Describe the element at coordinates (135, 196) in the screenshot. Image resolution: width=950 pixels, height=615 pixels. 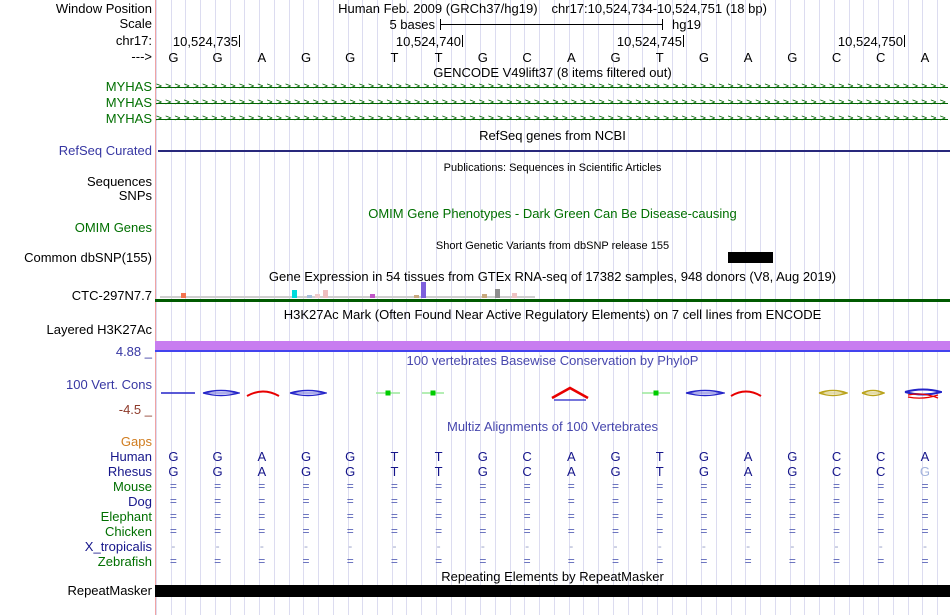
I see `snps-label: SNPs` at that location.